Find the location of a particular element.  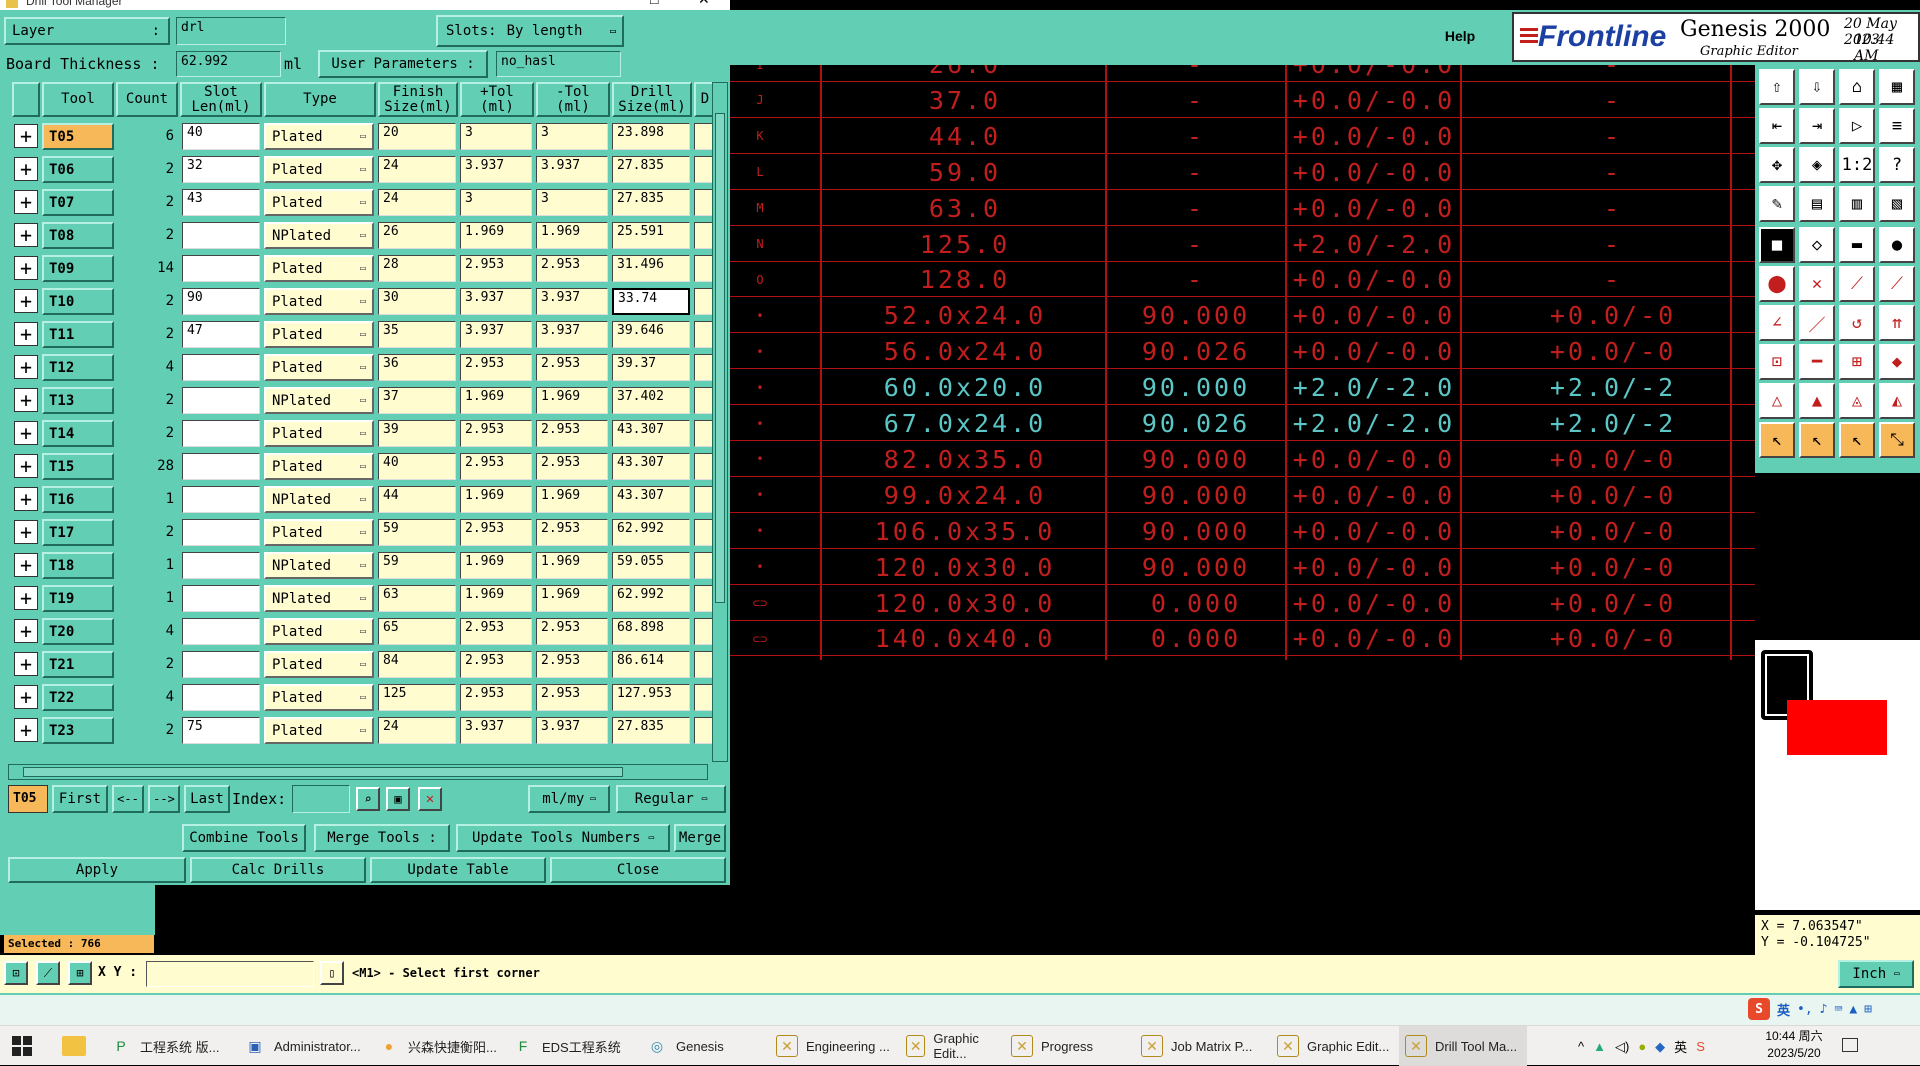

tool-cell: T07 is located at coordinates (78, 202).